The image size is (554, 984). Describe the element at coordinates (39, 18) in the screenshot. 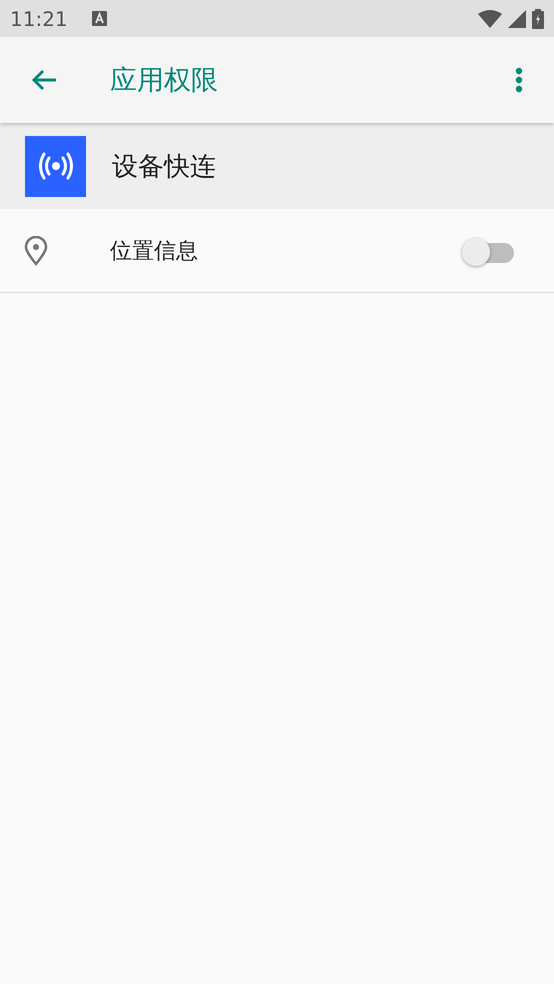

I see `status-time: 11:21` at that location.